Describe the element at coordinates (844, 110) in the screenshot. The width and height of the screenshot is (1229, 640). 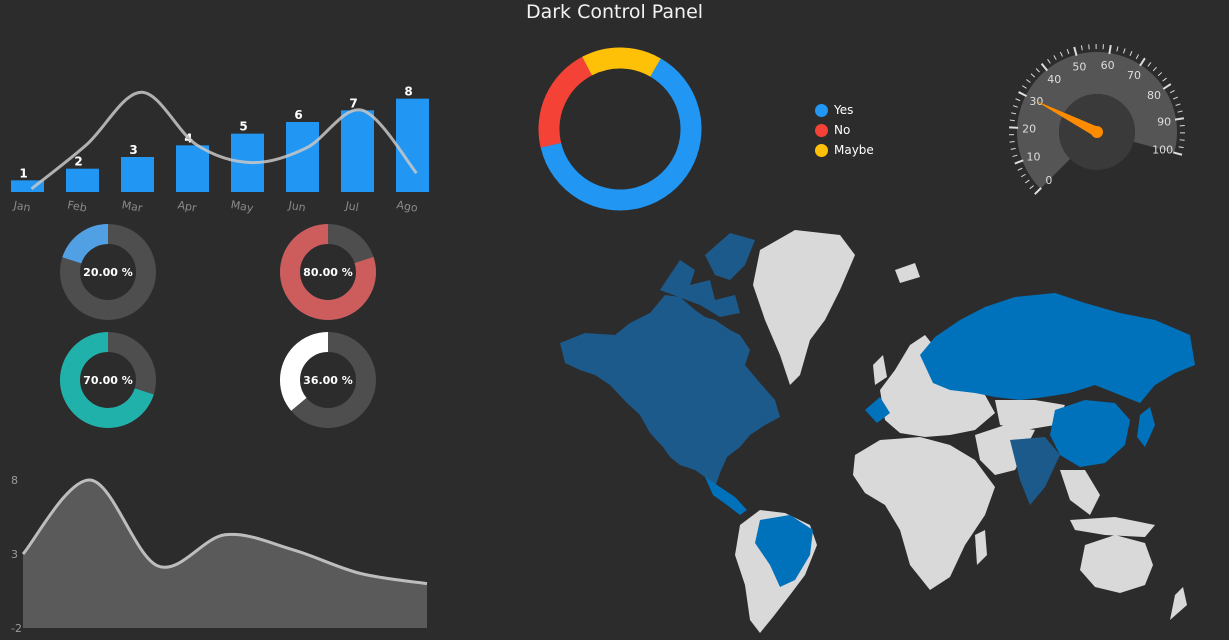
I see `legend-item-yes: Yes` at that location.